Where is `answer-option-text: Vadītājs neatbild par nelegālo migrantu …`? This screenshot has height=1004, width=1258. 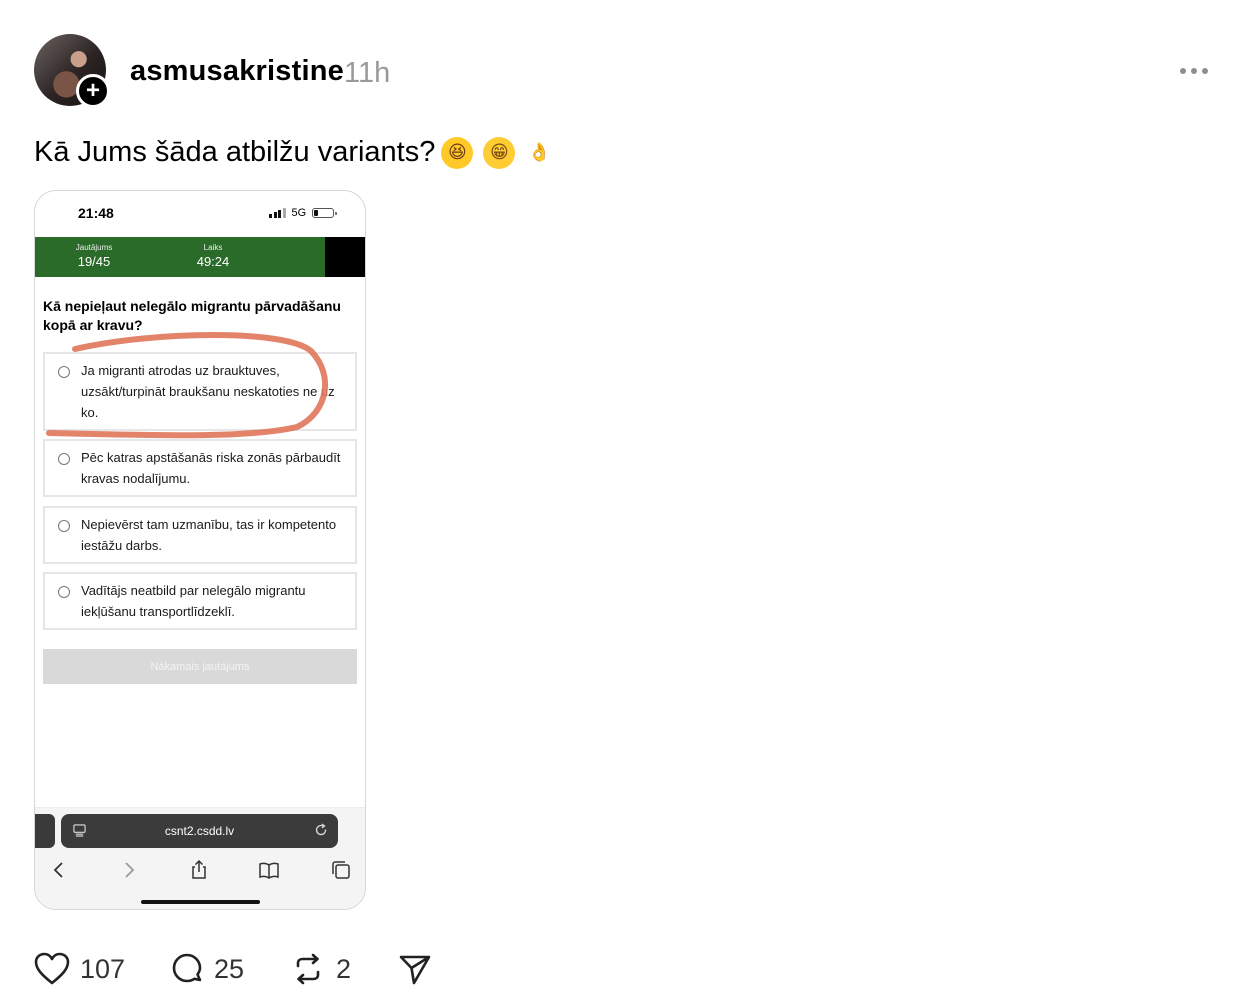 answer-option-text: Vadītājs neatbild par nelegālo migrantu … is located at coordinates (193, 601).